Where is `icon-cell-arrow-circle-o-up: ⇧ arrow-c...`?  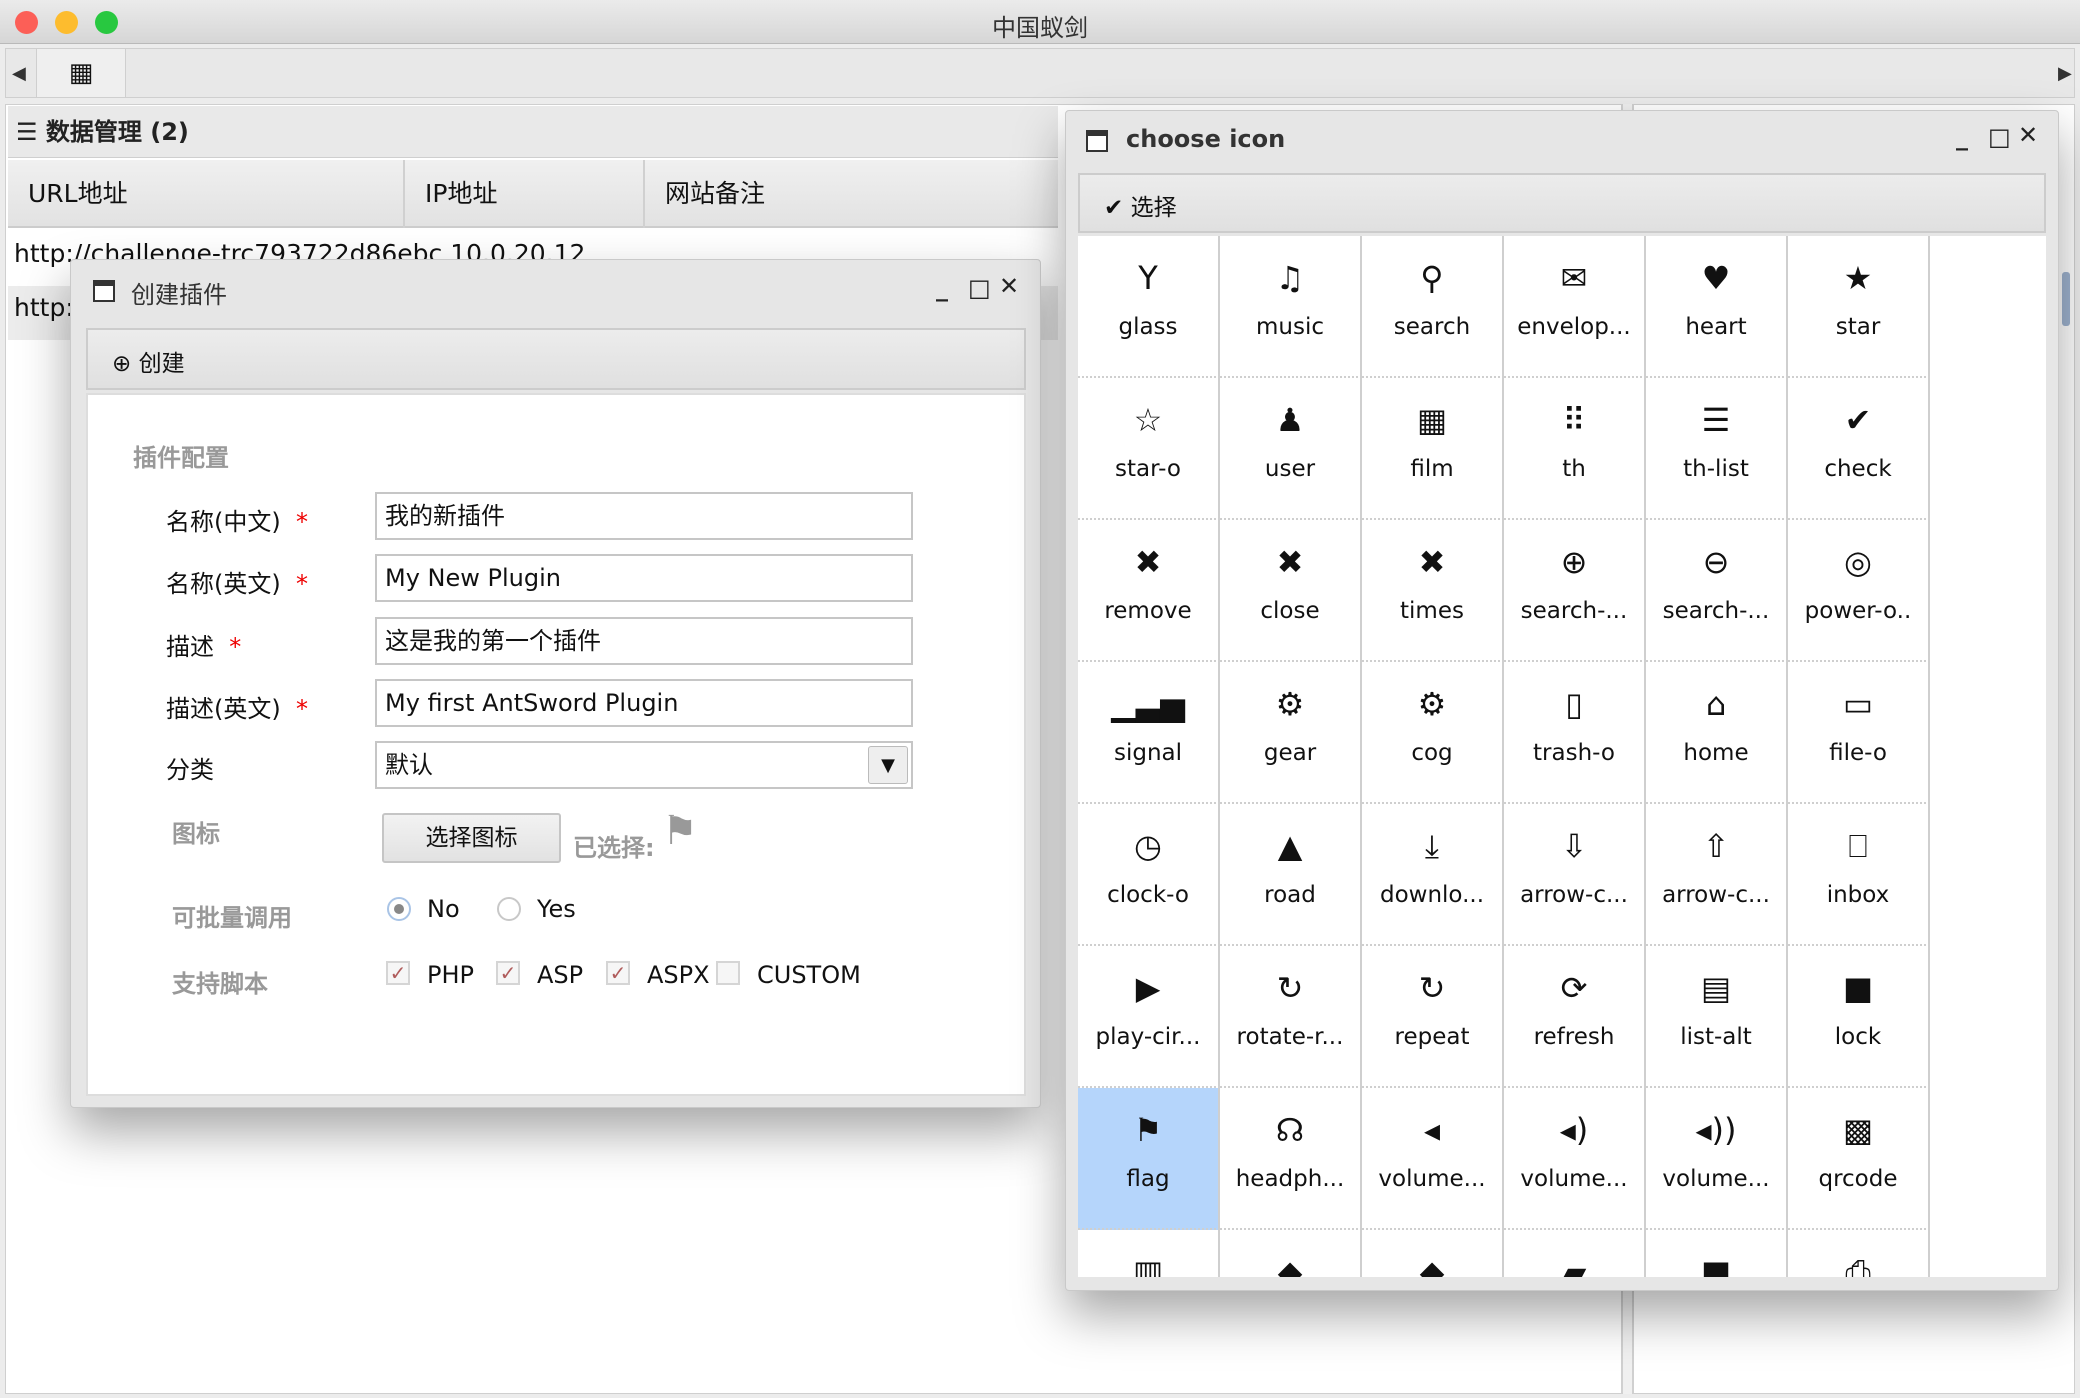 icon-cell-arrow-circle-o-up: ⇧ arrow-c... is located at coordinates (1717, 875).